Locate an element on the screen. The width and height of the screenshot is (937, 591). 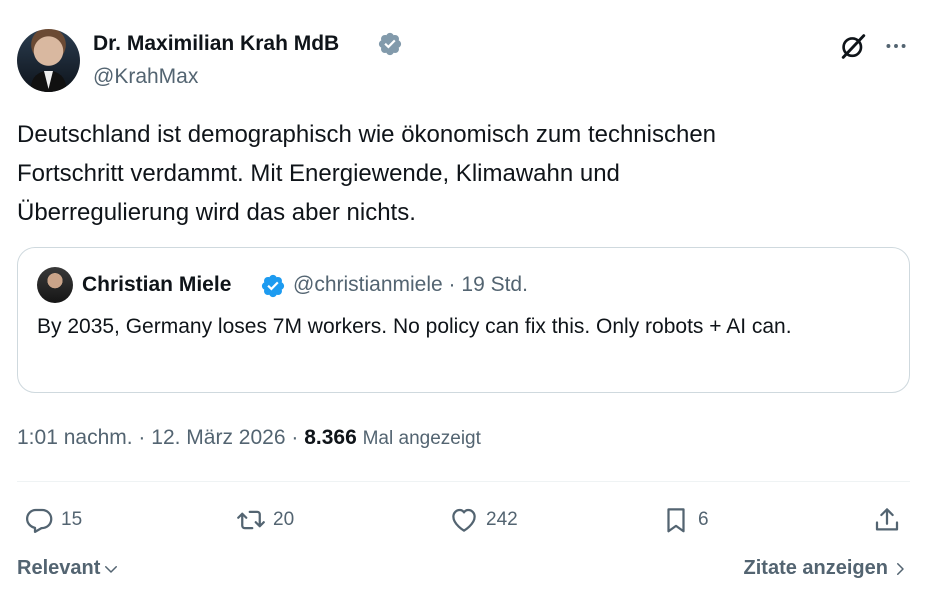
author-name: Dr. Maximilian Krah MdB is located at coordinates (216, 44).